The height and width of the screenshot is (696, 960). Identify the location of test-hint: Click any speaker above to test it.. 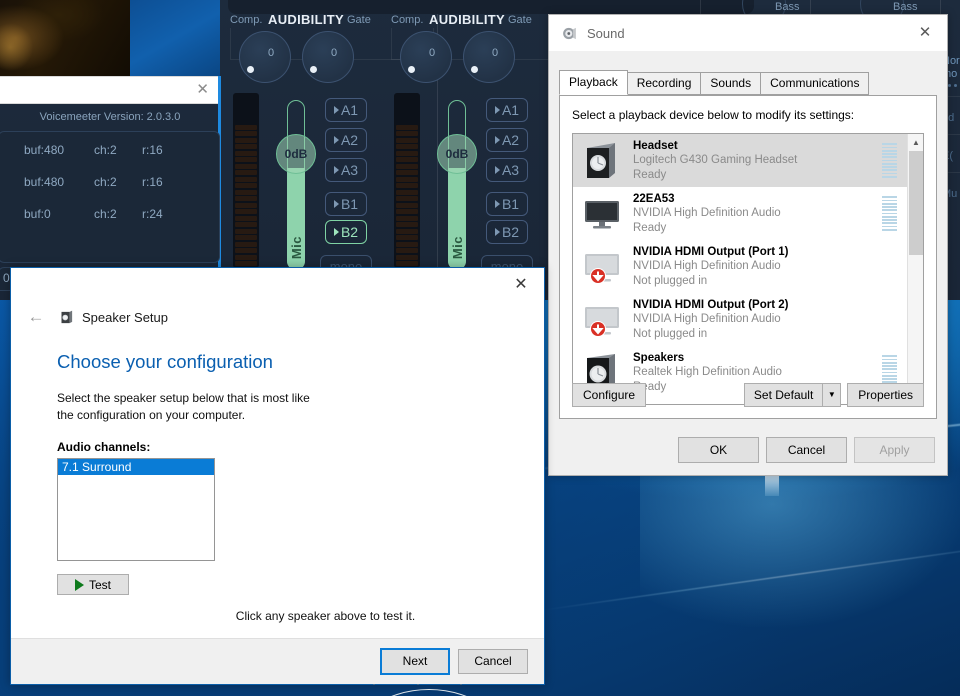
(325, 616).